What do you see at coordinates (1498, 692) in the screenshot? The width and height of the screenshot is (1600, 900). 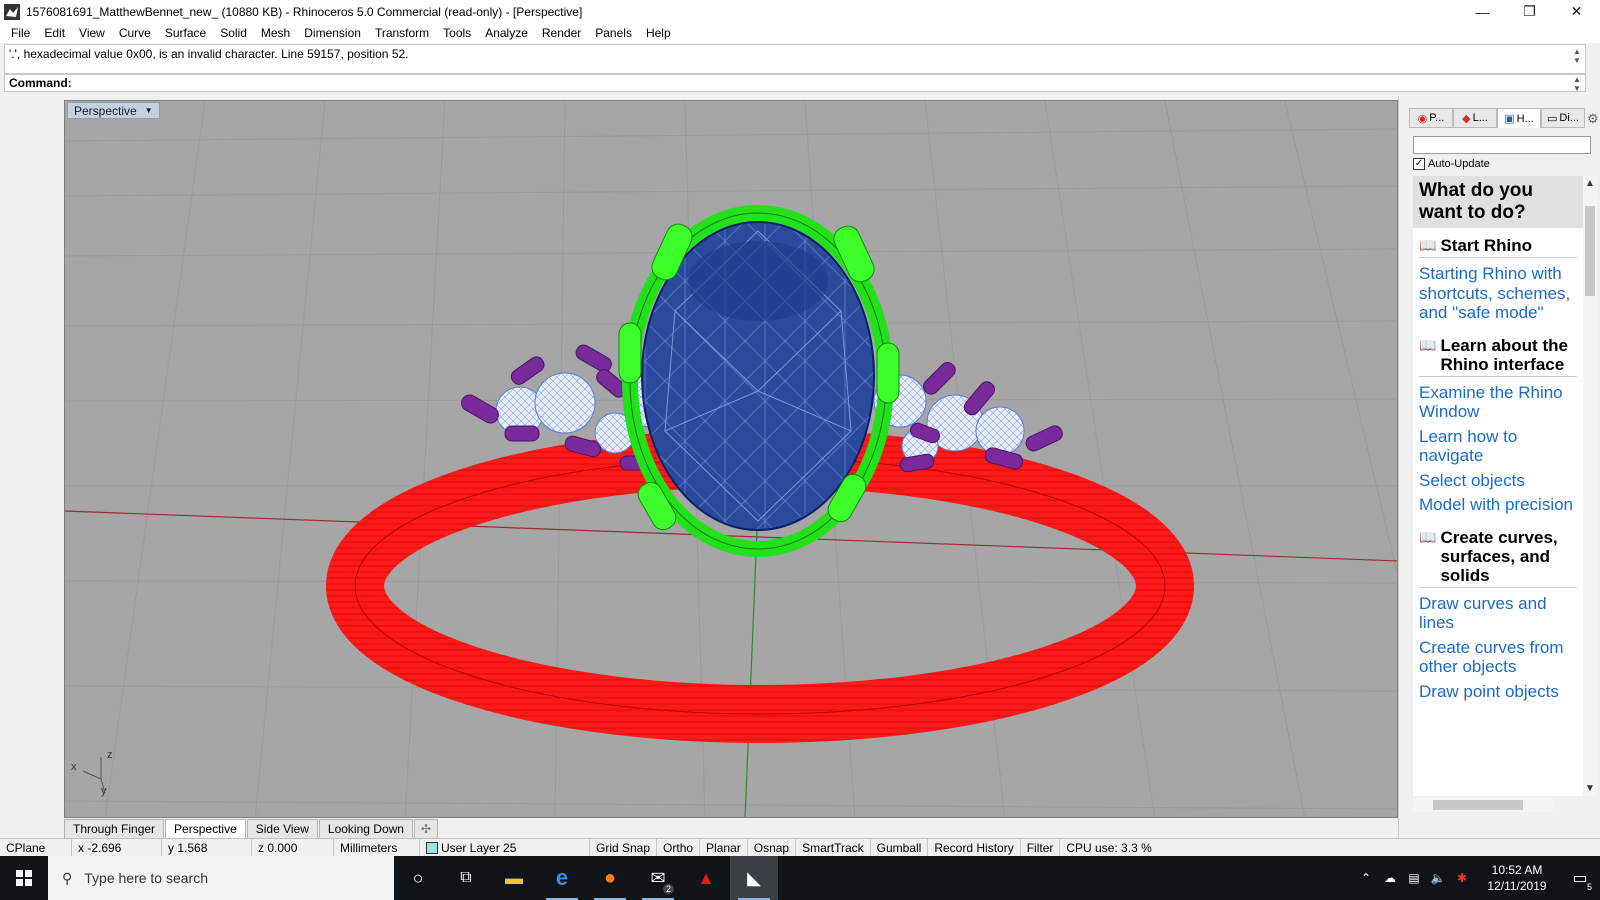 I see `help-link: Draw point objects` at bounding box center [1498, 692].